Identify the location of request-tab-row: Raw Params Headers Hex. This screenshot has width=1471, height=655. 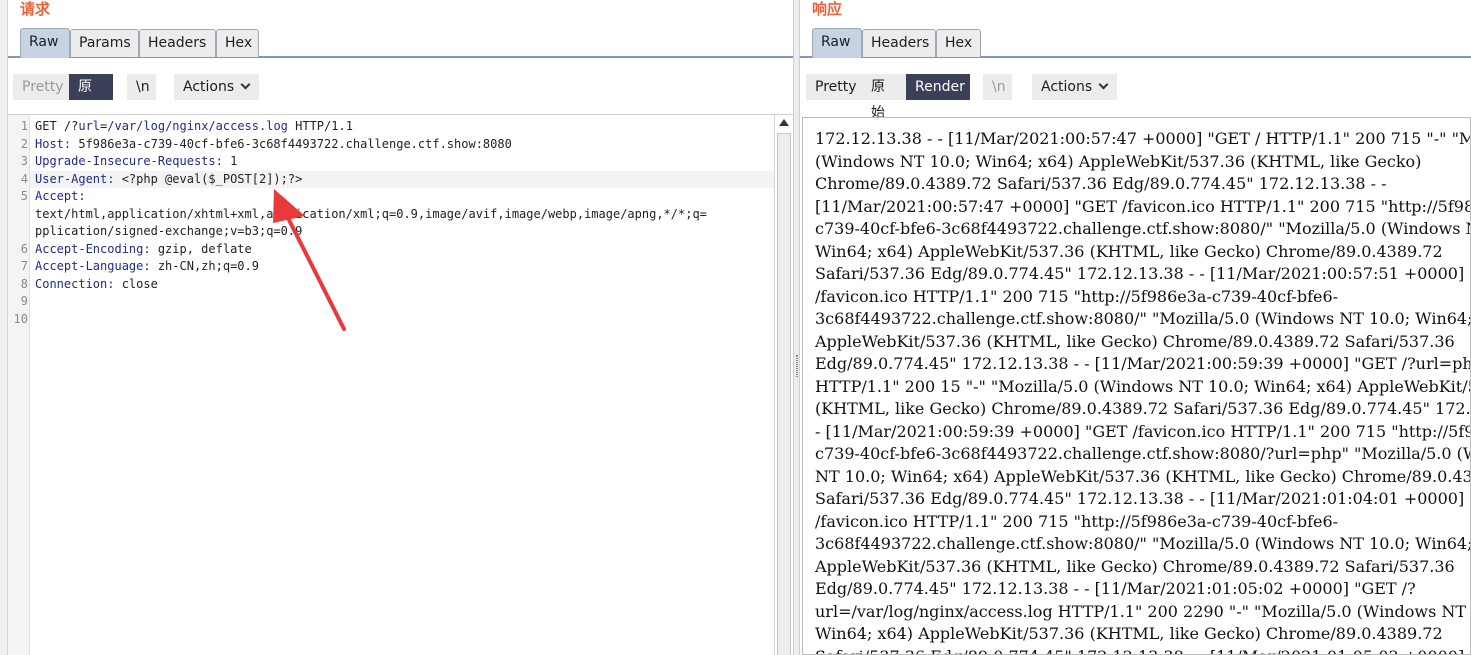
(400, 43).